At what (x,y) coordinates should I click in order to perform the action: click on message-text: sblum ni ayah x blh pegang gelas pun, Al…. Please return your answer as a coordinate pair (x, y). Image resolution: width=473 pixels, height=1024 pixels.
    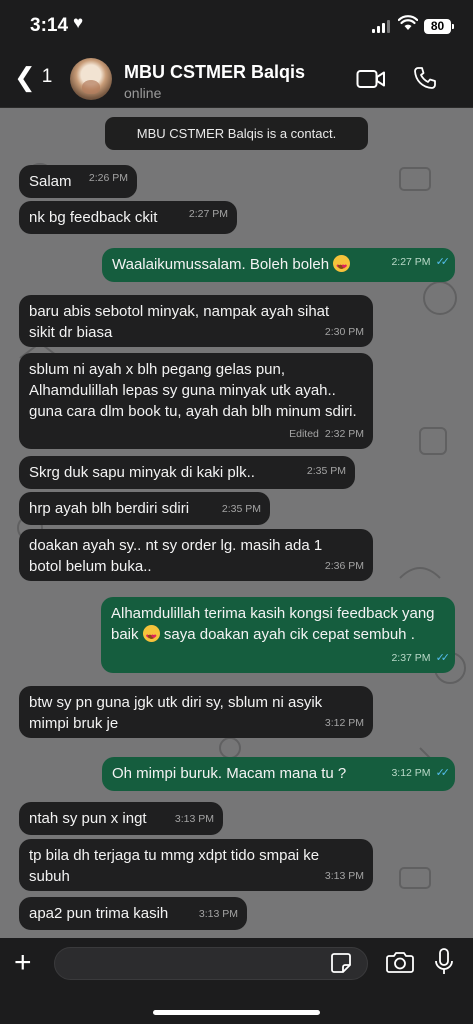
    Looking at the image, I should click on (193, 390).